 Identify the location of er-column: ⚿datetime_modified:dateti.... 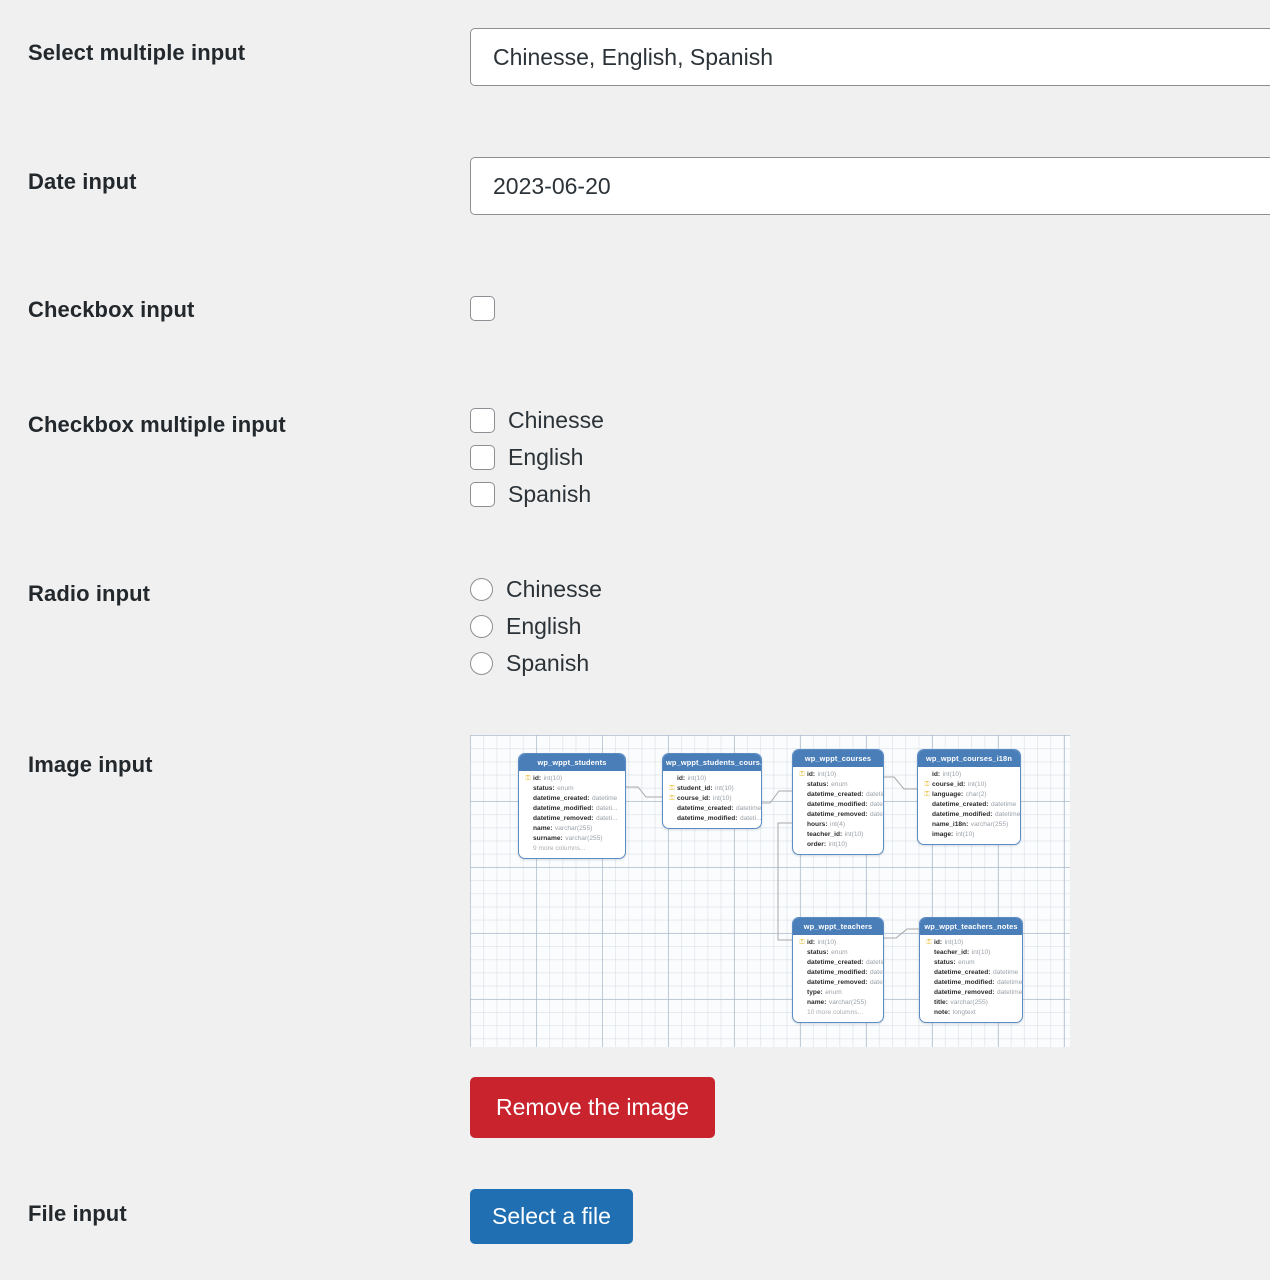
(839, 805).